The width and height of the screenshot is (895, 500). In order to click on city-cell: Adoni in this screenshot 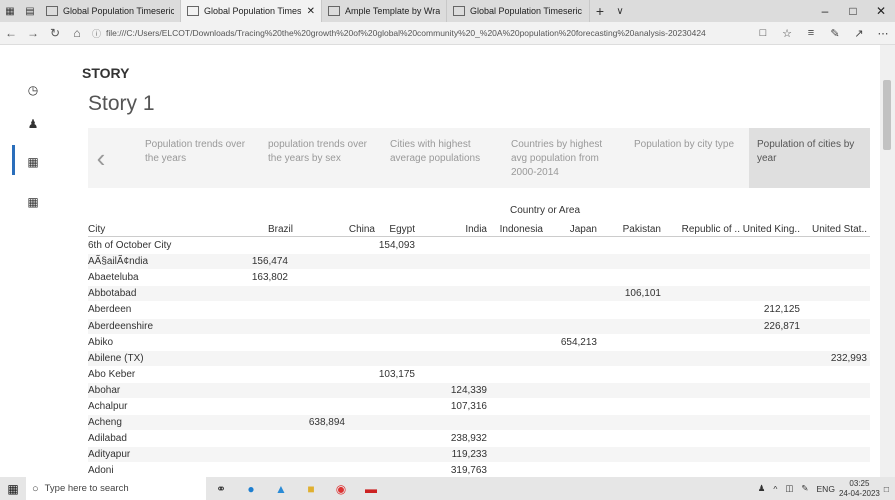, I will do `click(101, 470)`.